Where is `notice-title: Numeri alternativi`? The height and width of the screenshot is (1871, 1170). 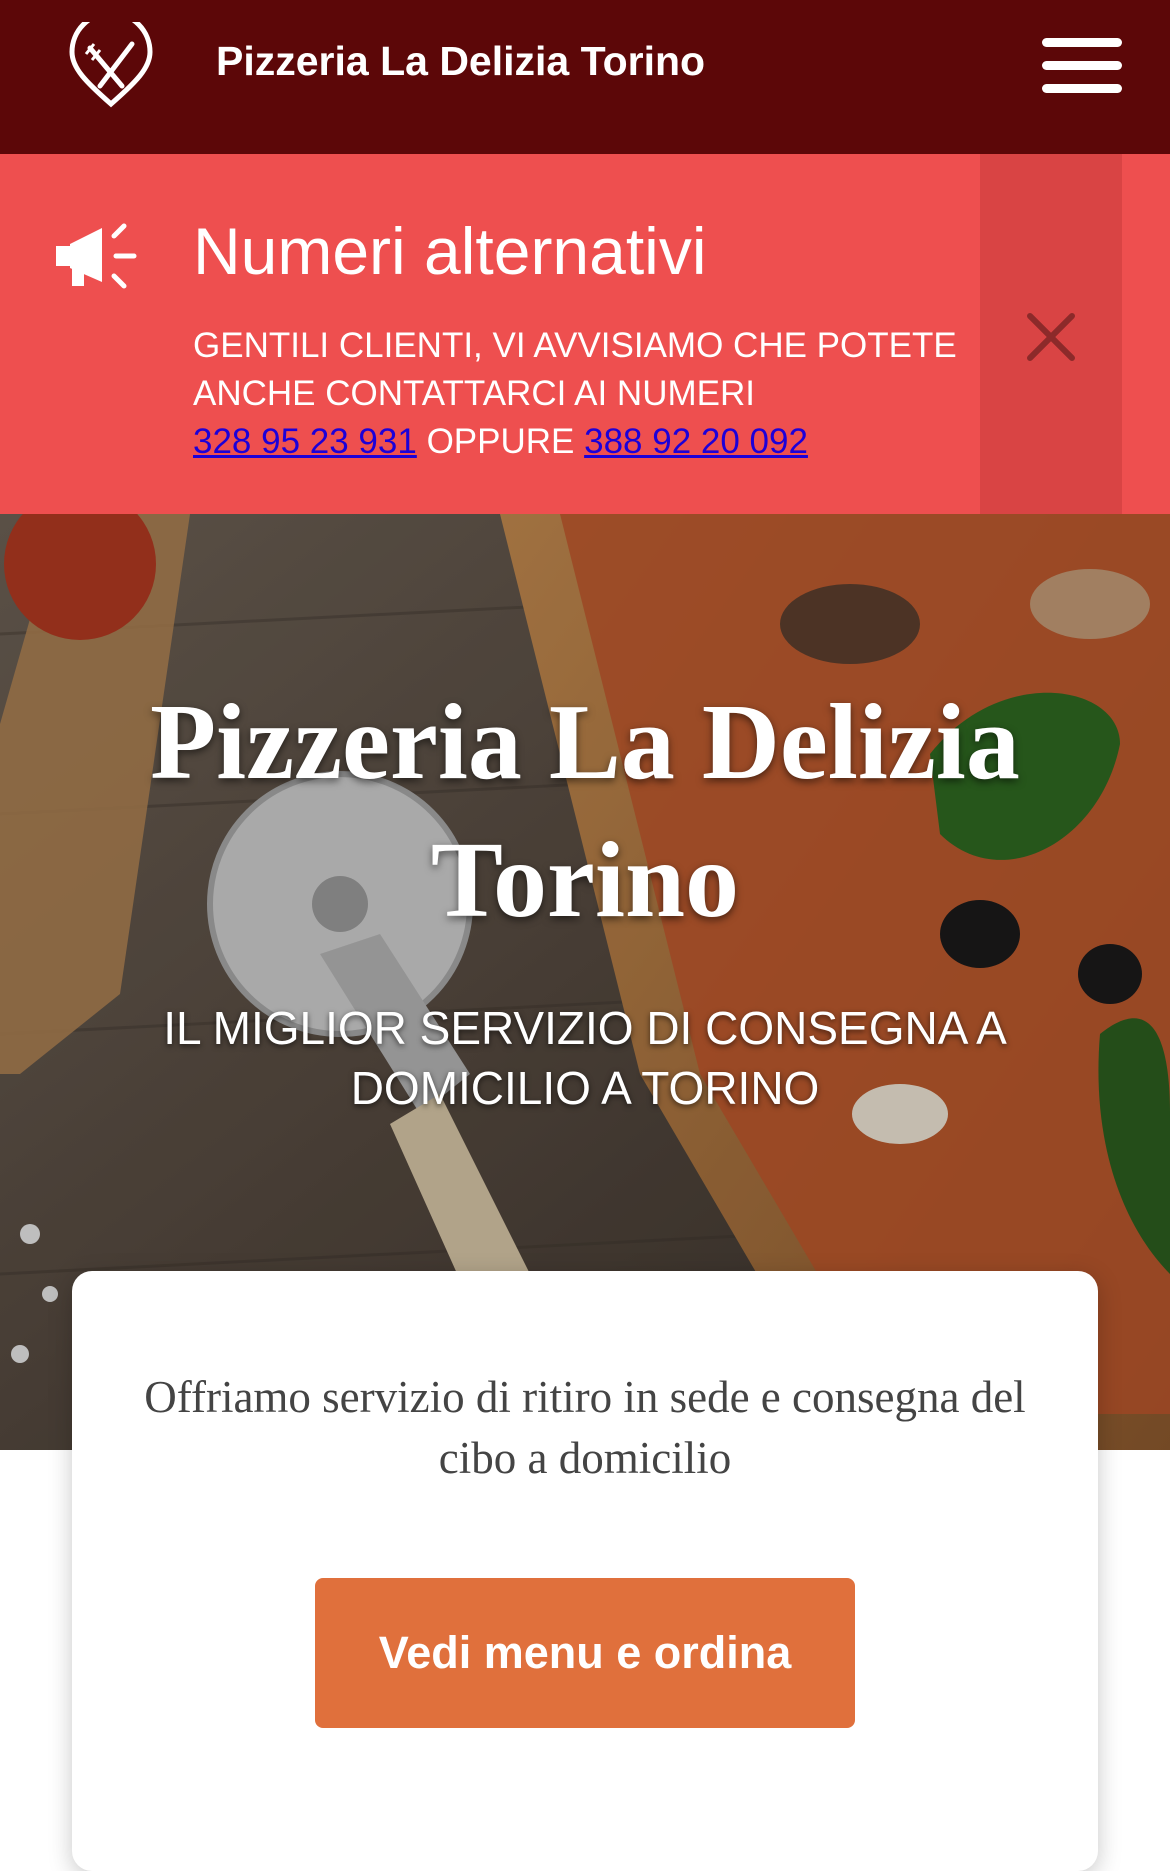
notice-title: Numeri alternativi is located at coordinates (450, 251).